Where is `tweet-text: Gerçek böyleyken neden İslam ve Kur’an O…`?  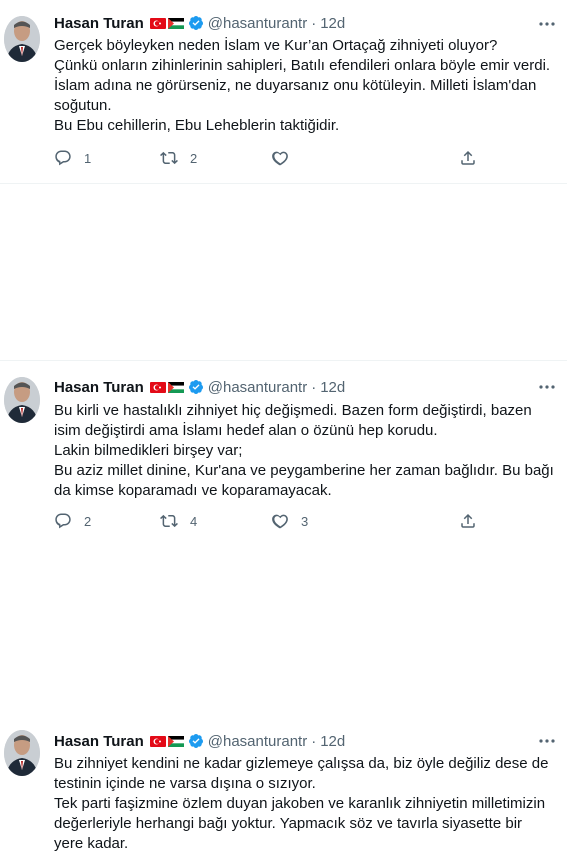
tweet-text: Gerçek böyleyken neden İslam ve Kur’an O… is located at coordinates (302, 85).